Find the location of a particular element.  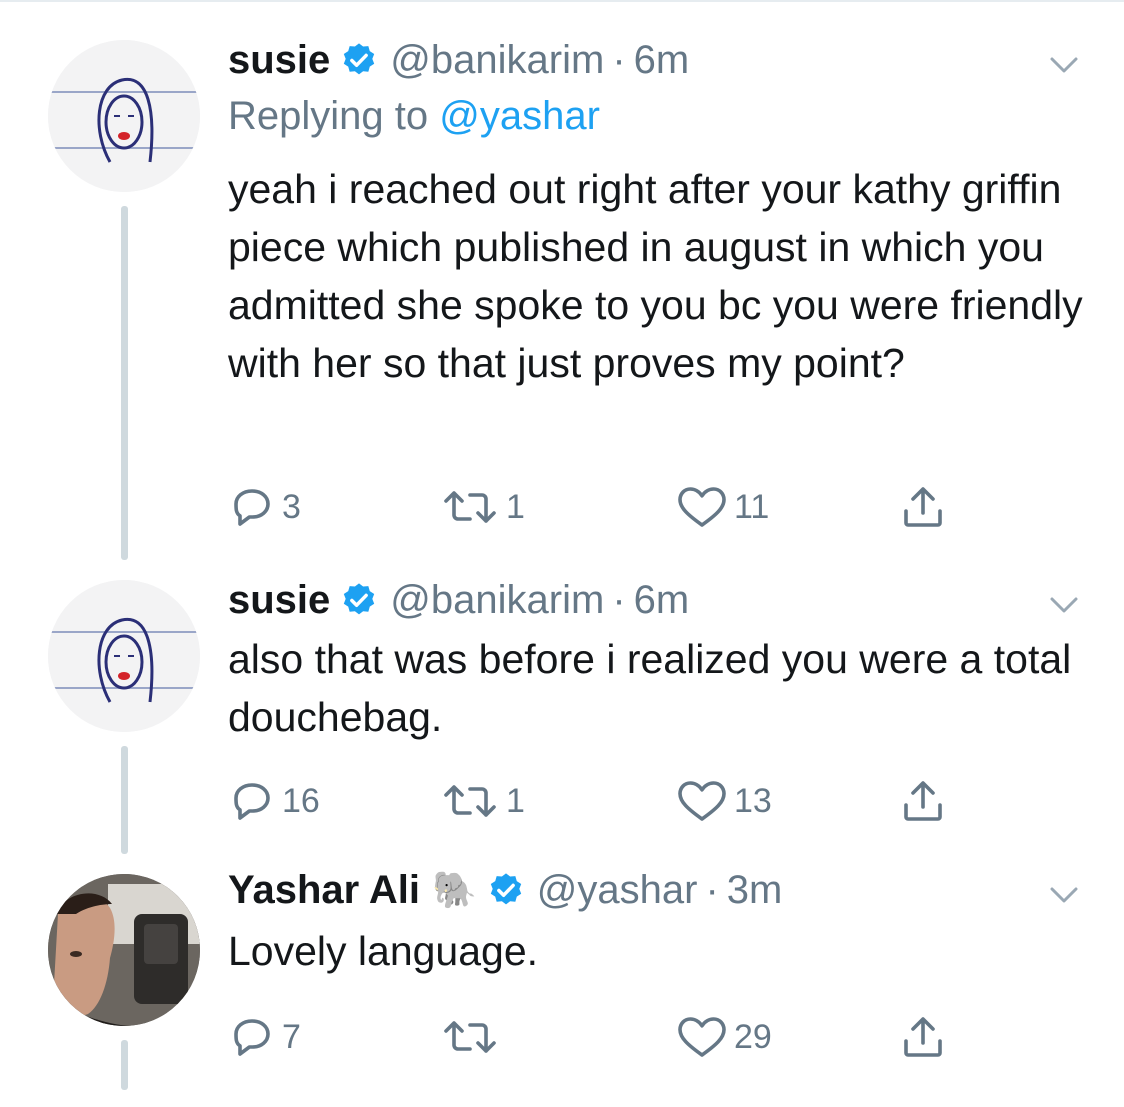

handle: @yashar is located at coordinates (617, 890).